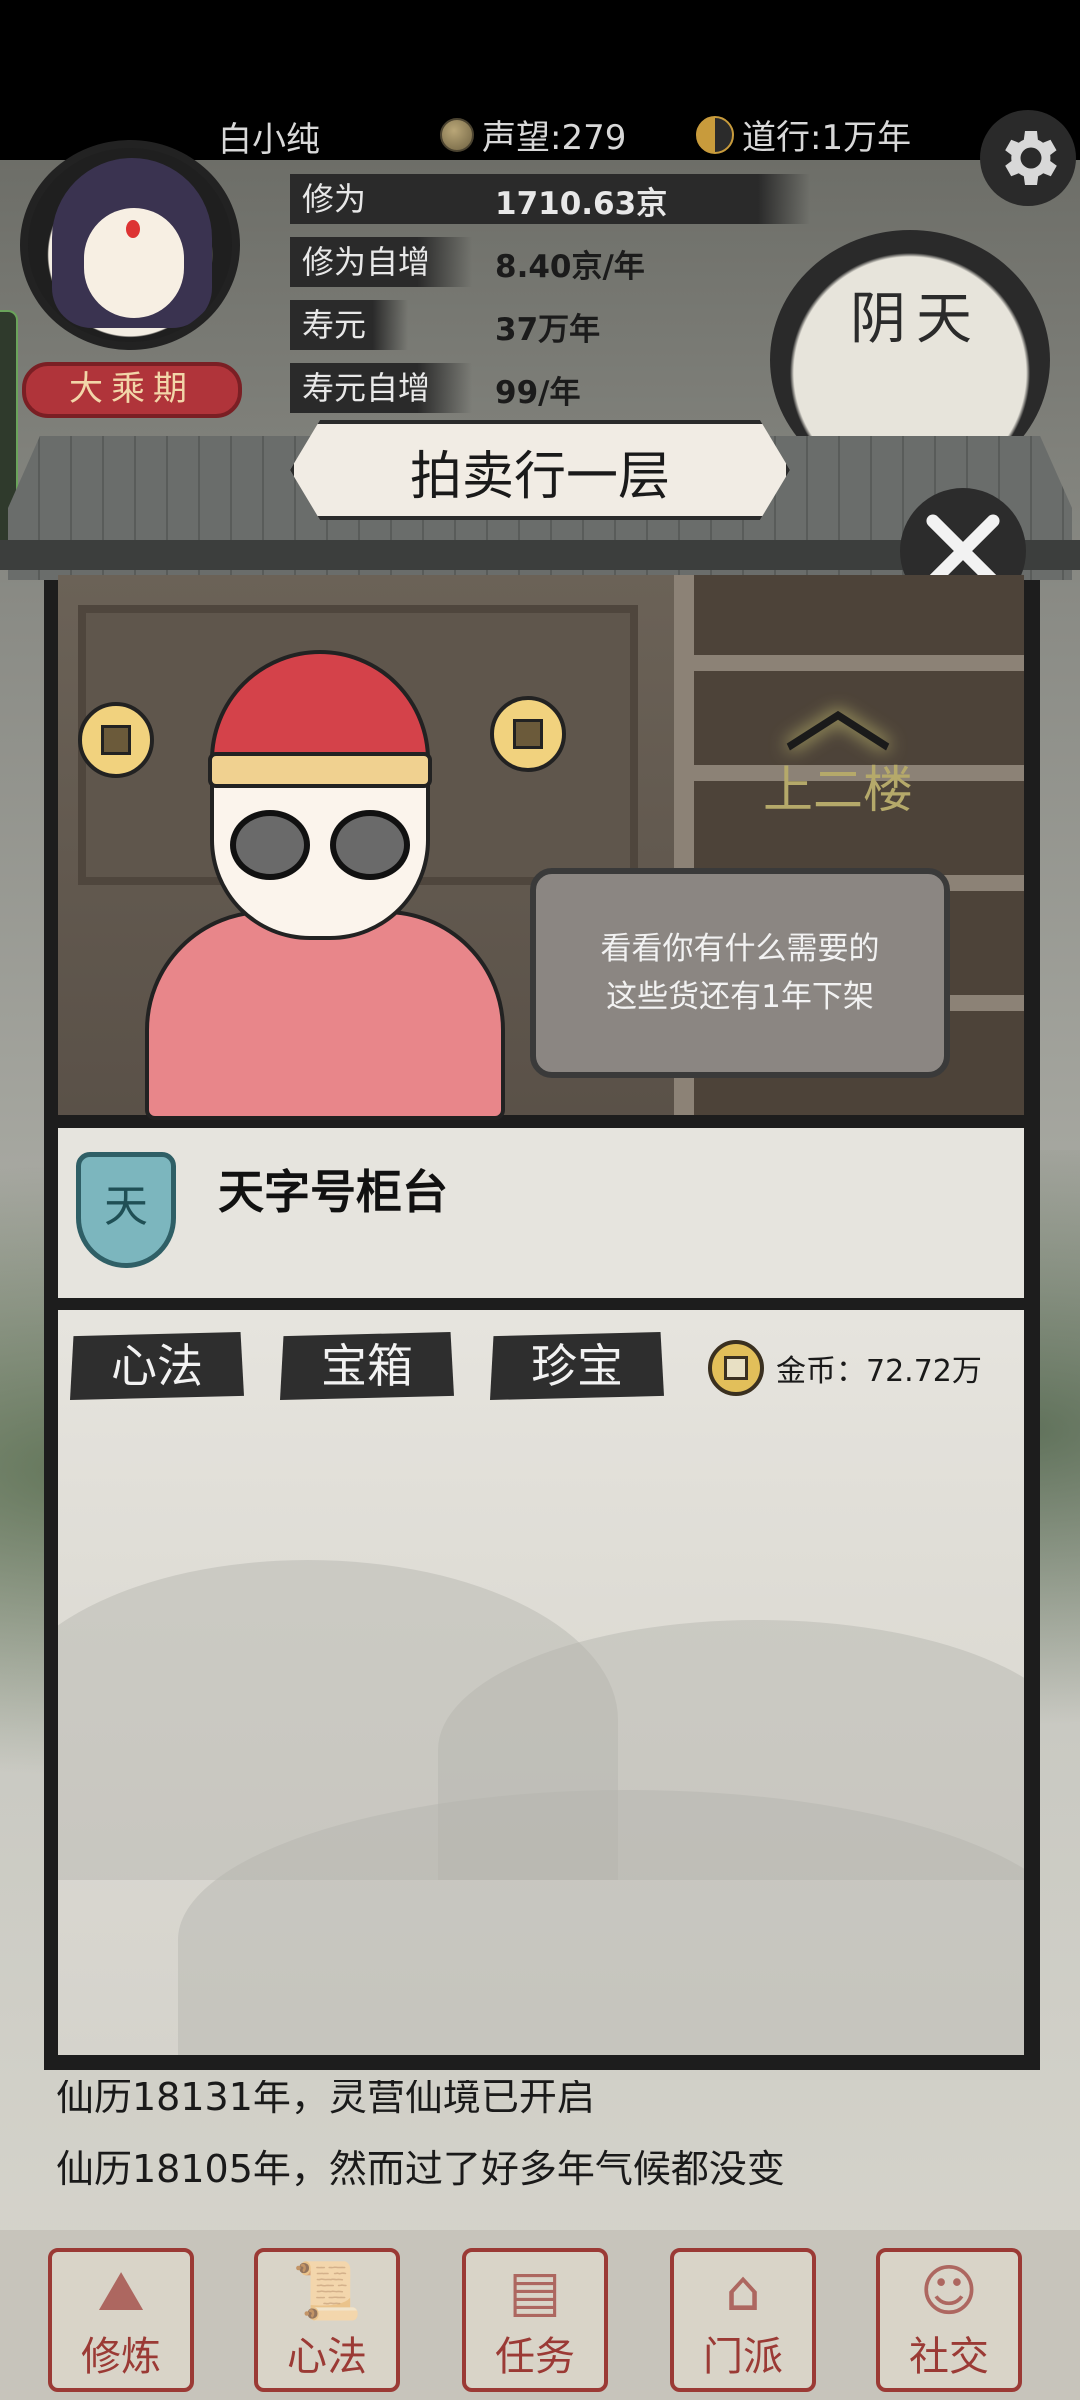 Image resolution: width=1080 pixels, height=2400 pixels. I want to click on sect-icon: ⌂, so click(743, 2291).